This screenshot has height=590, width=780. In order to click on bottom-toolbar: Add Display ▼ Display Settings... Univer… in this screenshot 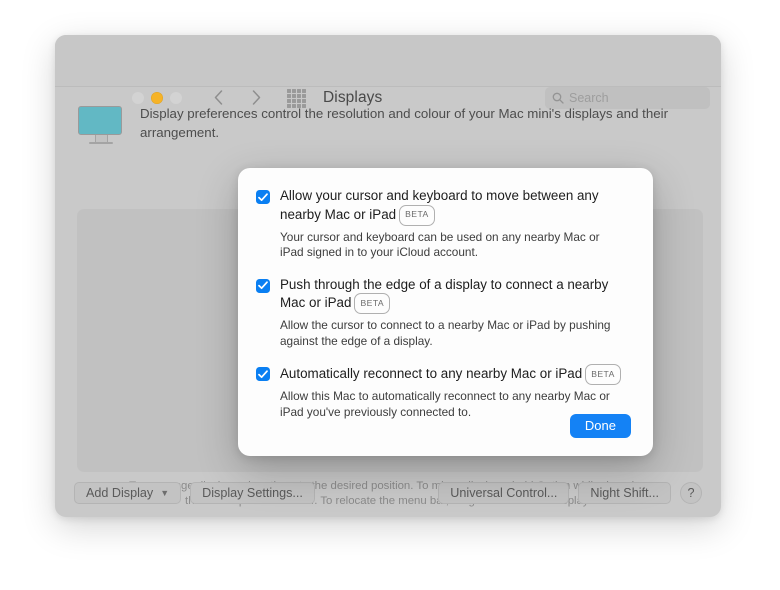, I will do `click(388, 493)`.